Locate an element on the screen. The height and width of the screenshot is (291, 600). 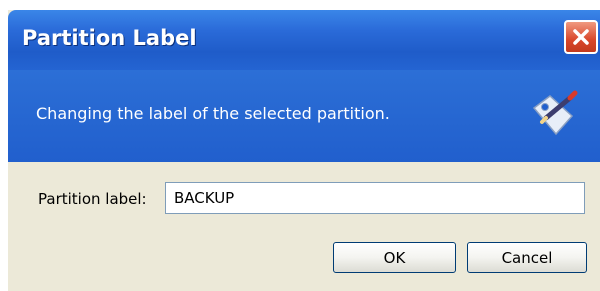
ok-button: OK is located at coordinates (394, 257).